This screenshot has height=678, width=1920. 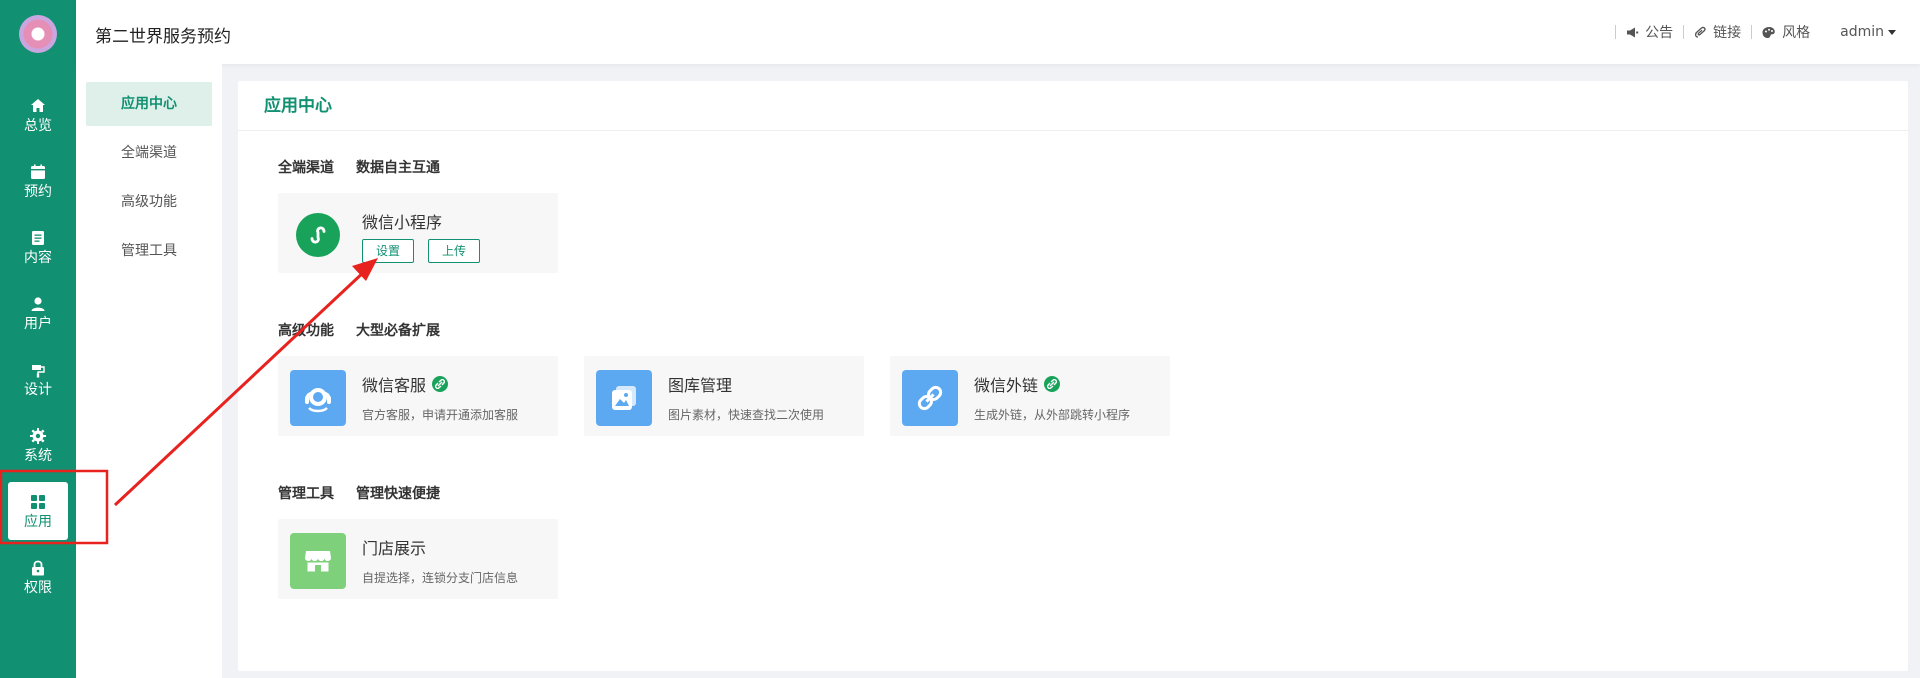 What do you see at coordinates (1659, 33) in the screenshot?
I see `announcement-label: 公告` at bounding box center [1659, 33].